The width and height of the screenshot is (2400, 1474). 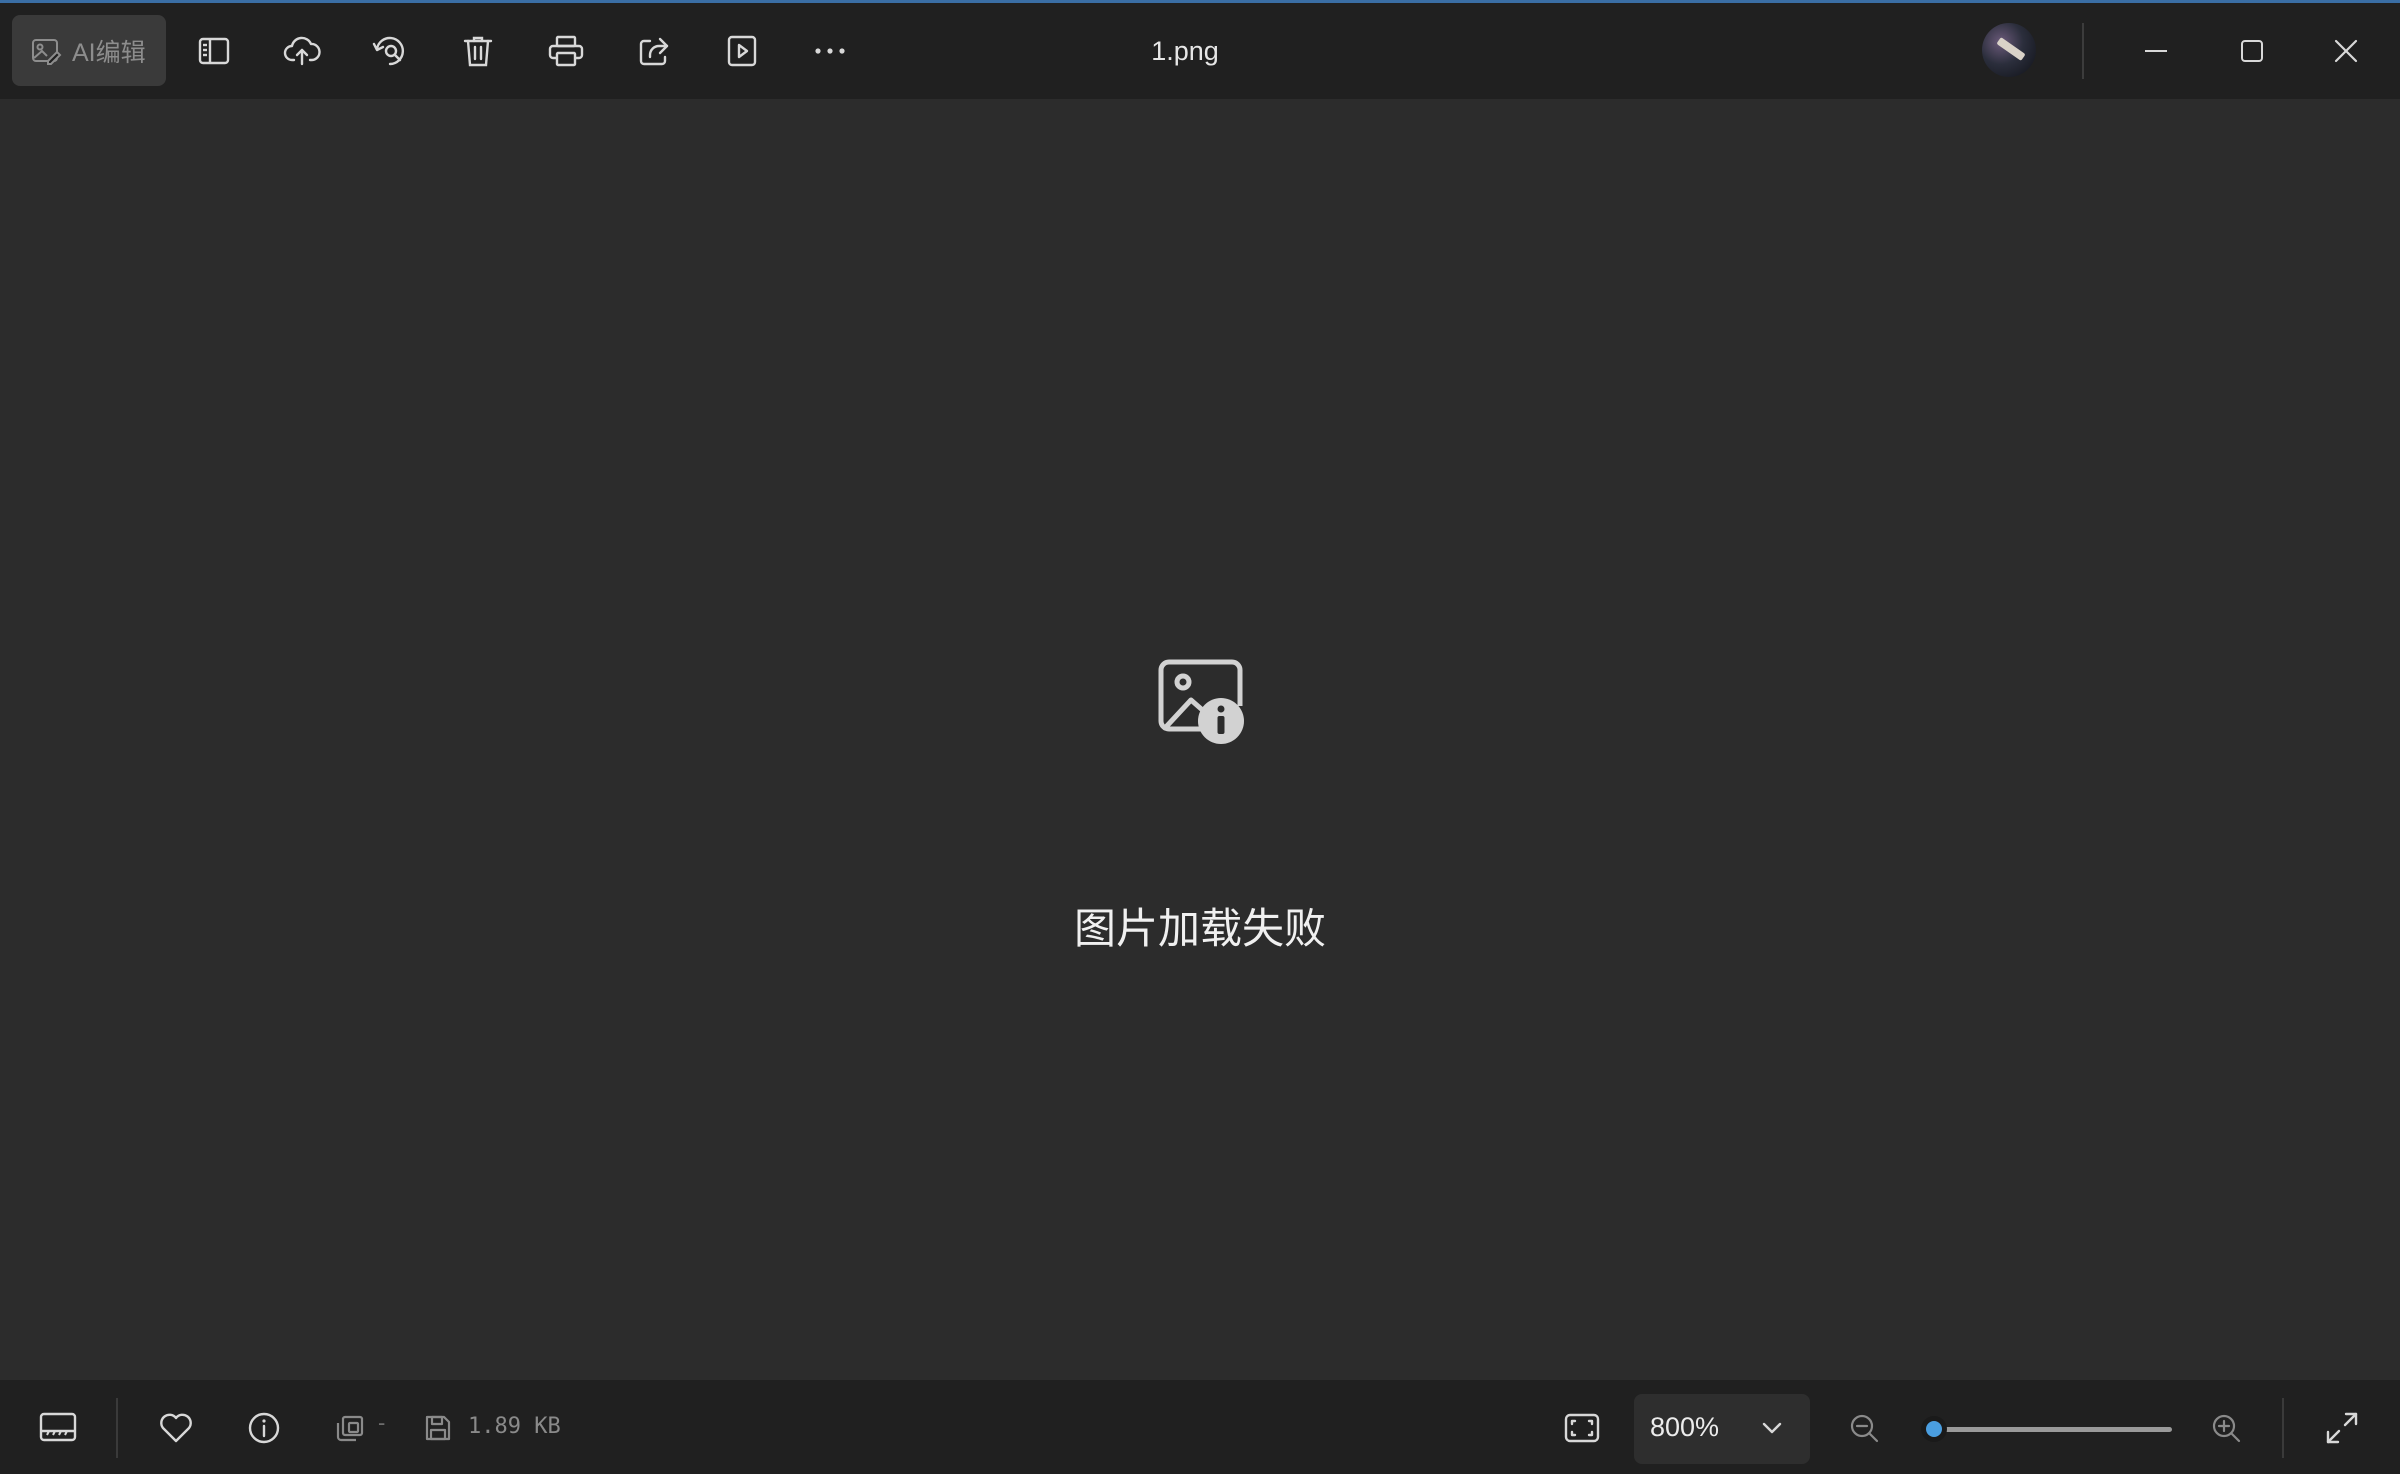 I want to click on filmstrip-toggle-button, so click(x=58, y=1428).